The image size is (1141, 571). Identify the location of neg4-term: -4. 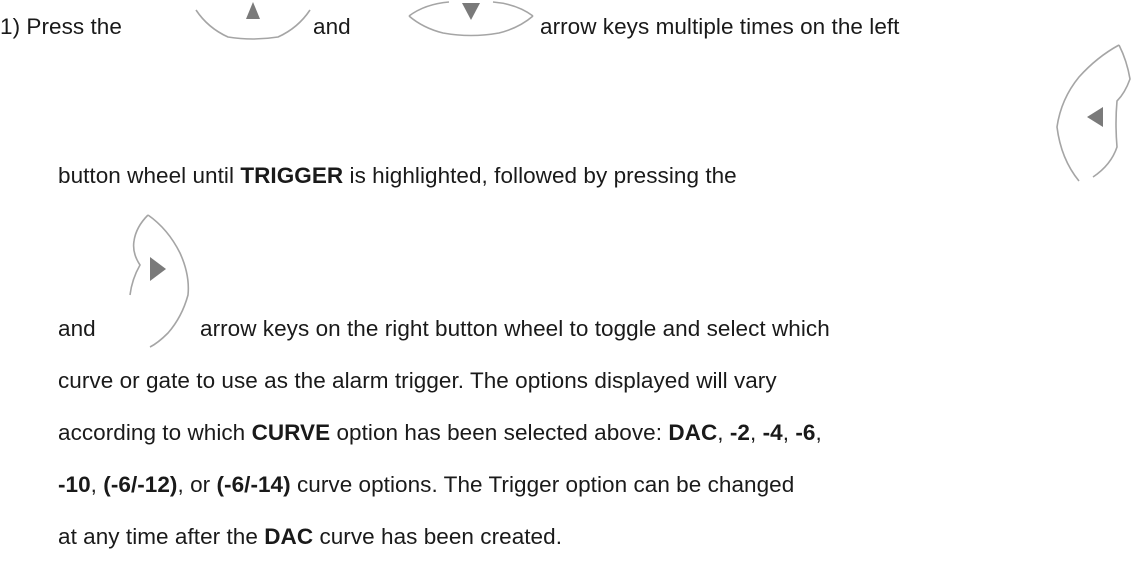
(772, 432).